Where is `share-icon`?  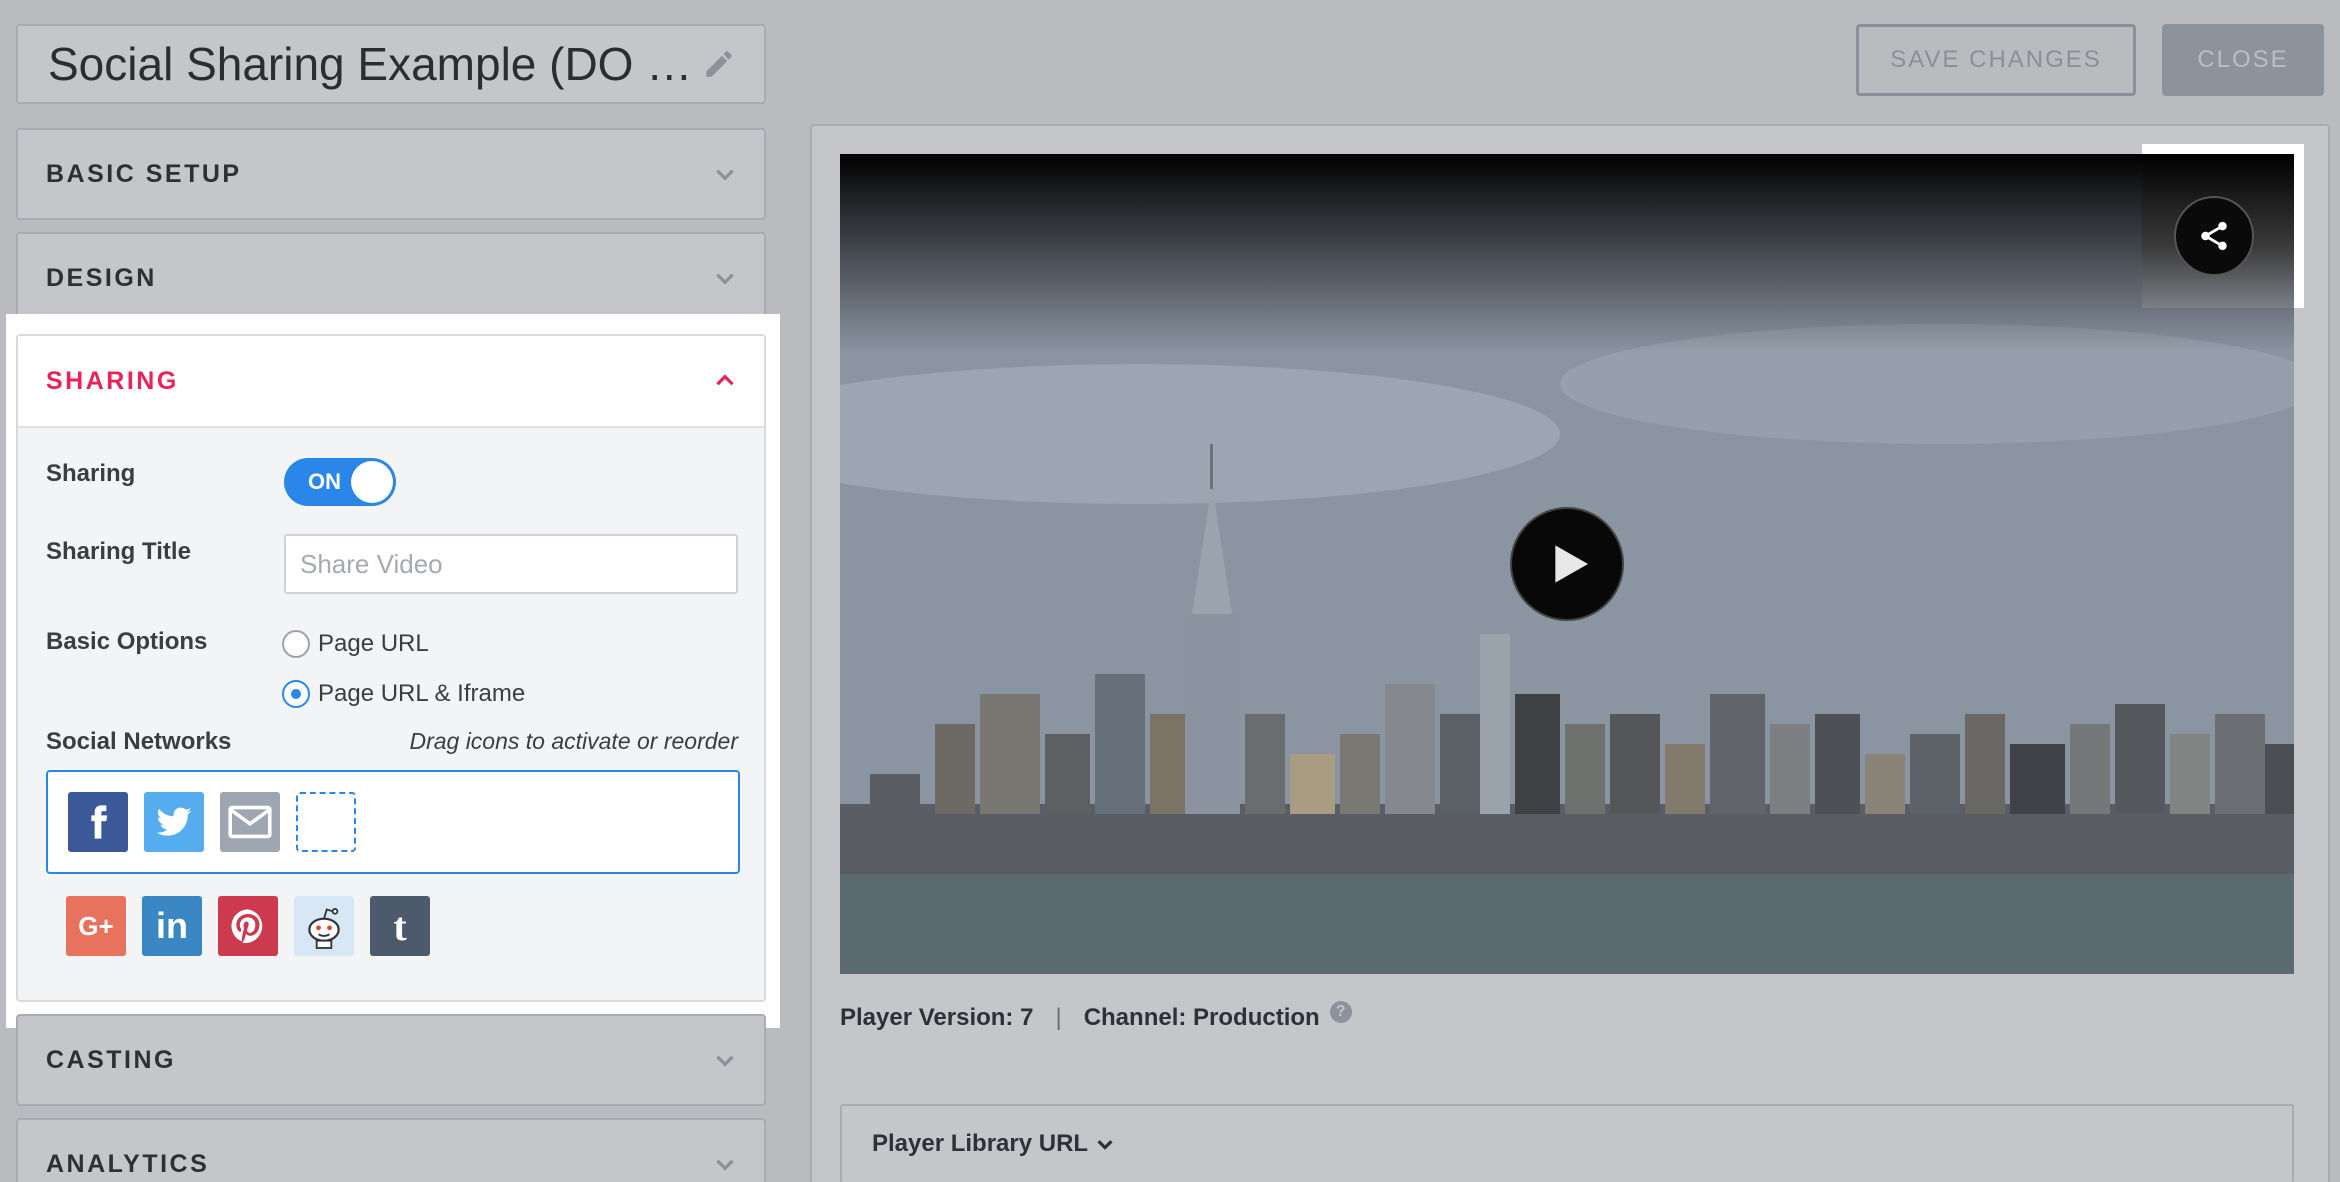
share-icon is located at coordinates (2214, 236).